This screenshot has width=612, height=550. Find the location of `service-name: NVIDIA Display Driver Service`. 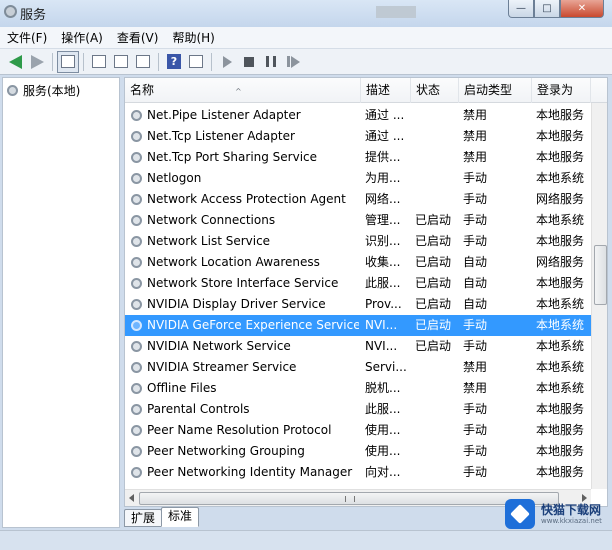

service-name: NVIDIA Display Driver Service is located at coordinates (236, 304).